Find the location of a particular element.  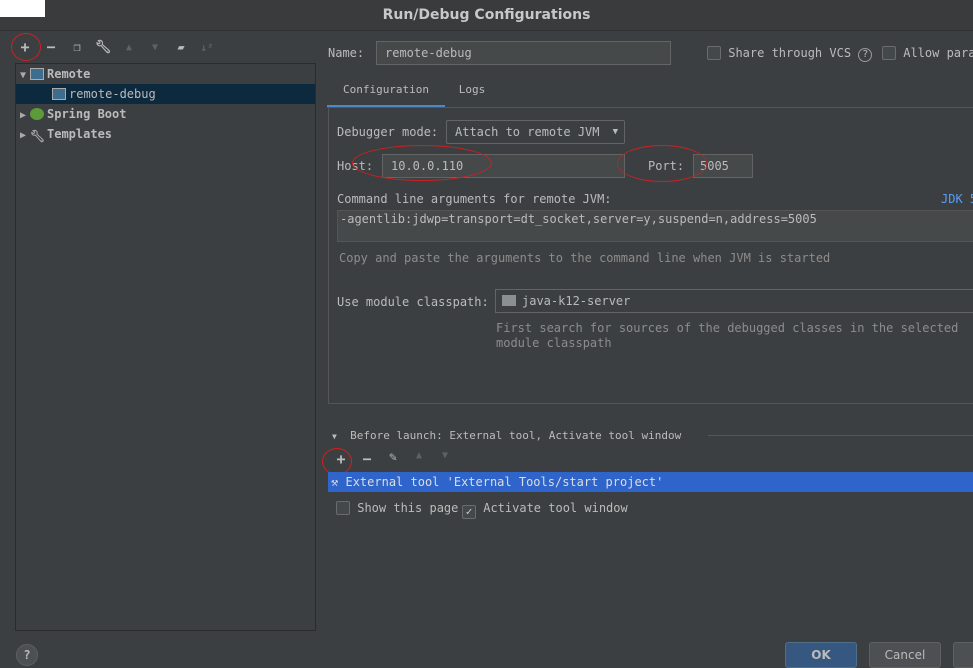

debugger-mode-value: Attach to remote JVM is located at coordinates (527, 132).